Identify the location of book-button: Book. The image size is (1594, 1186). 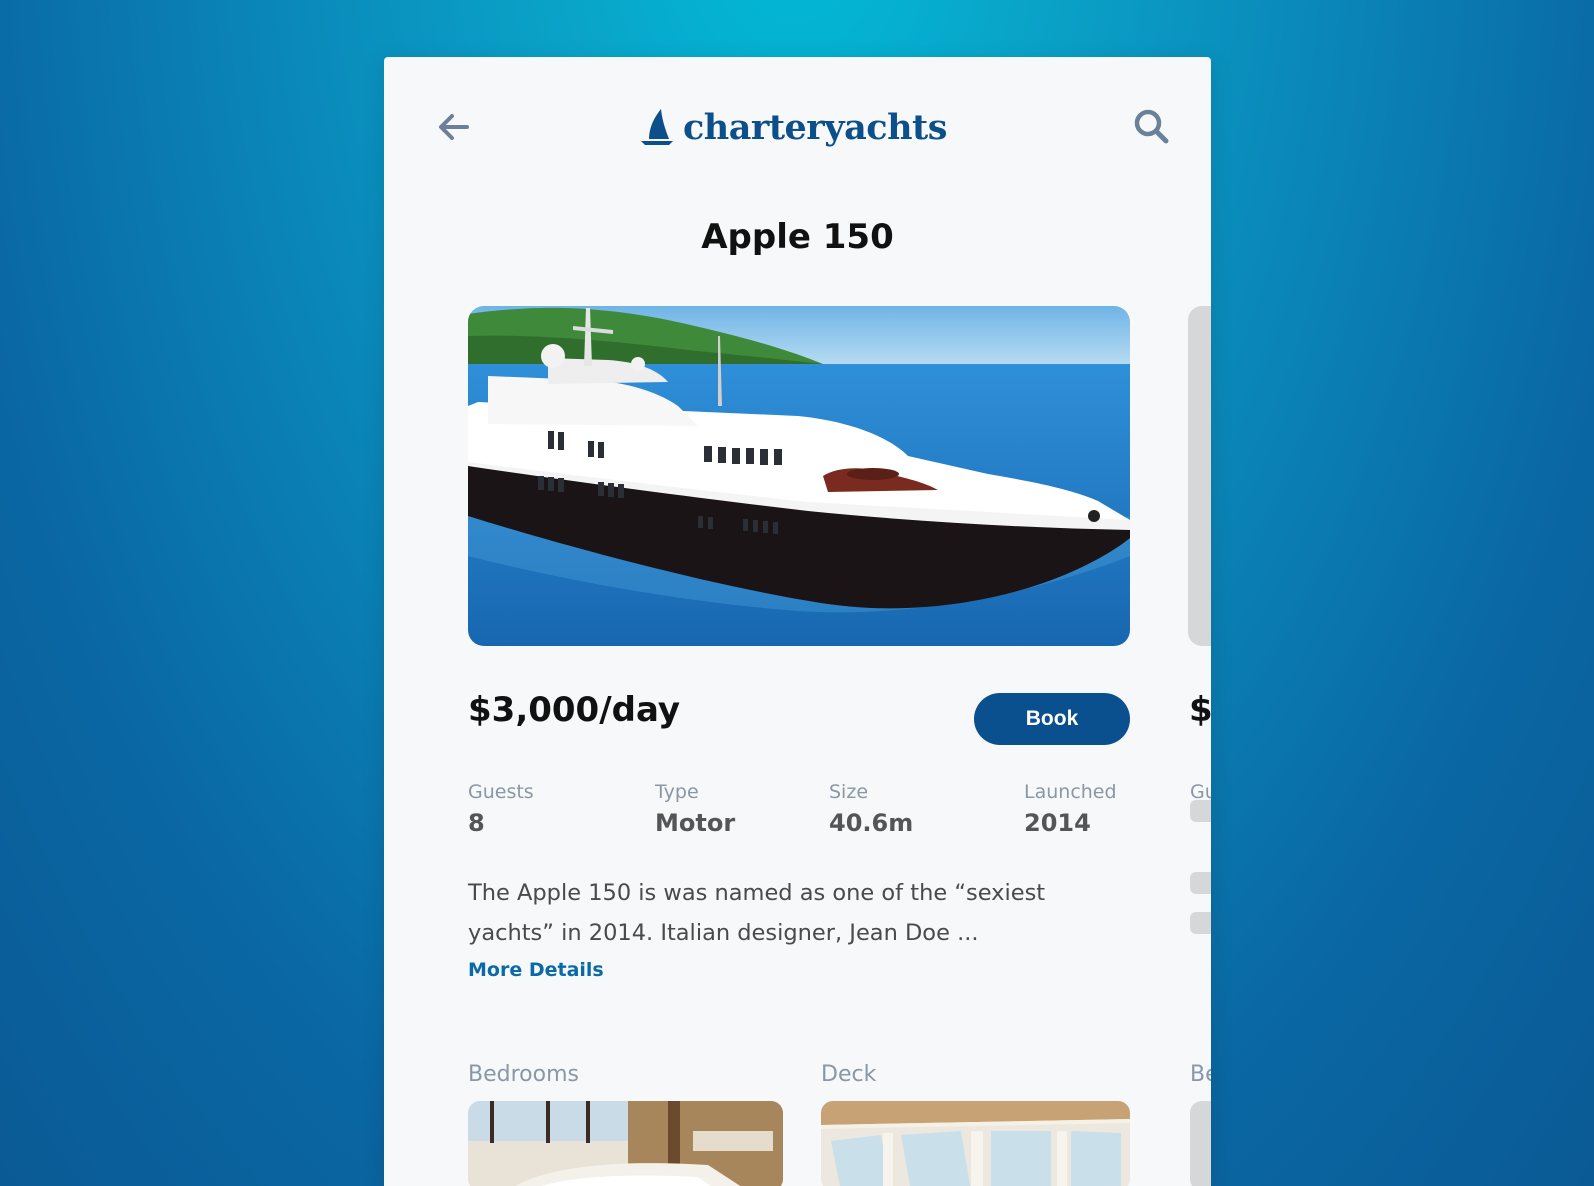
(1052, 719).